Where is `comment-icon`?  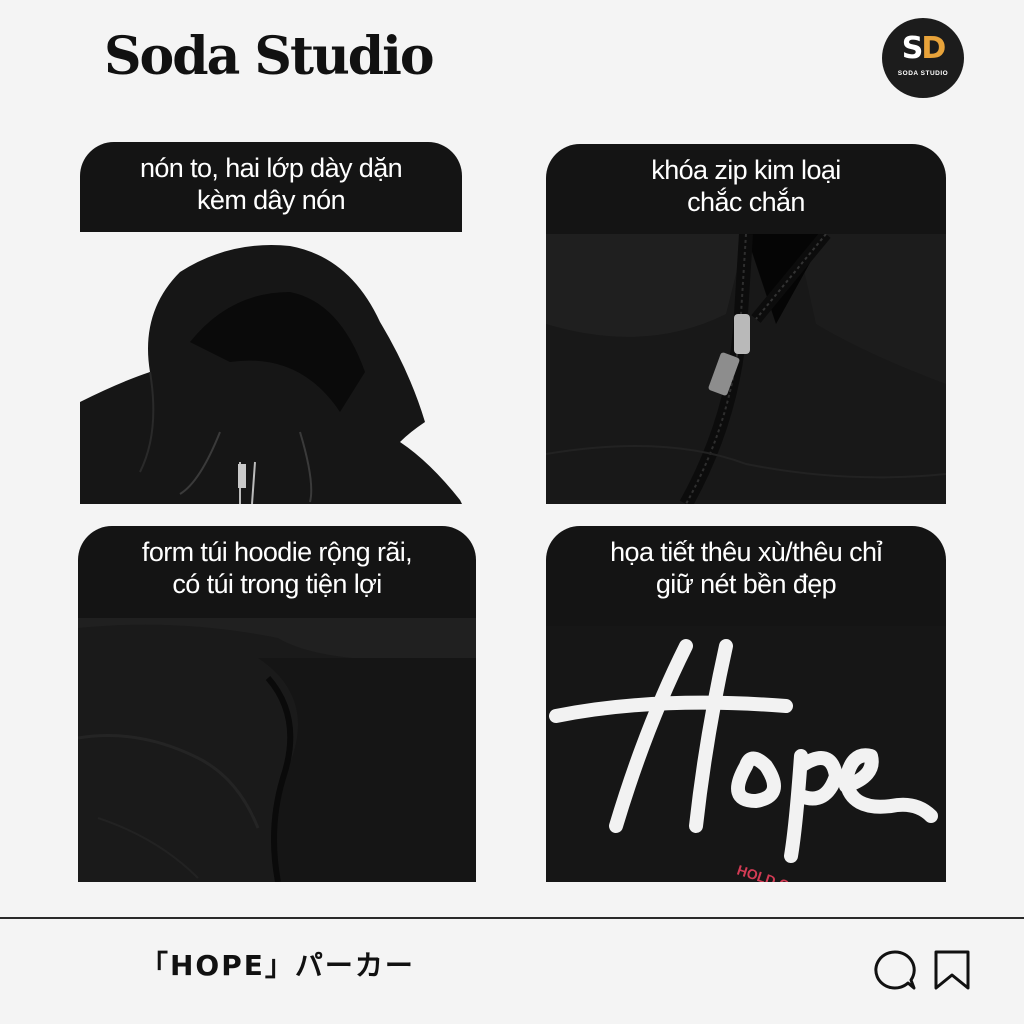 comment-icon is located at coordinates (895, 970).